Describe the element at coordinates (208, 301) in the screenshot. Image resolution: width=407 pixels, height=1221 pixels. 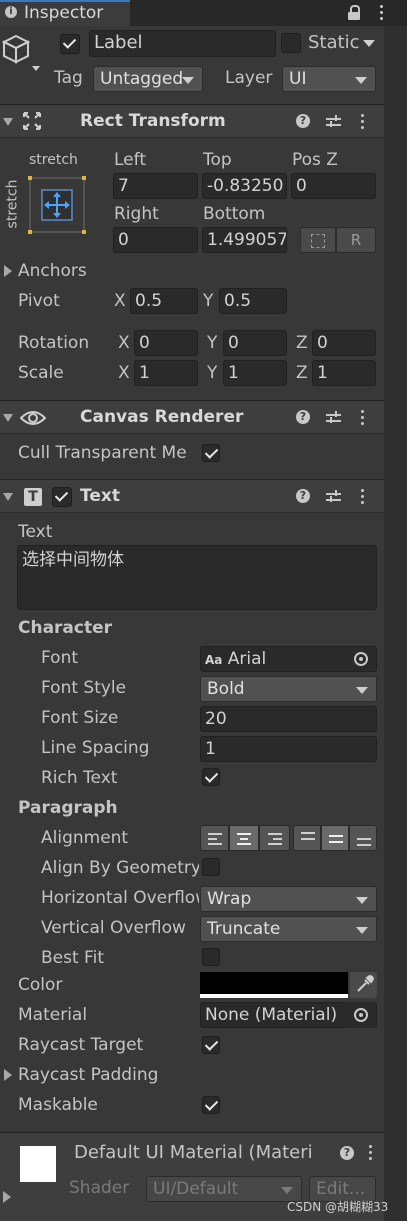
I see `pivot-y-label: Y` at that location.